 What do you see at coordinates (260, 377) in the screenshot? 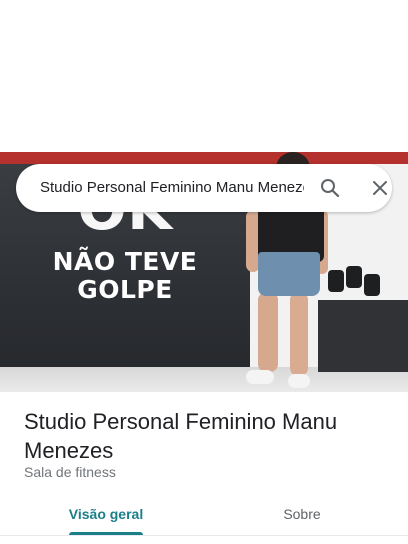
I see `person-shoe-left` at bounding box center [260, 377].